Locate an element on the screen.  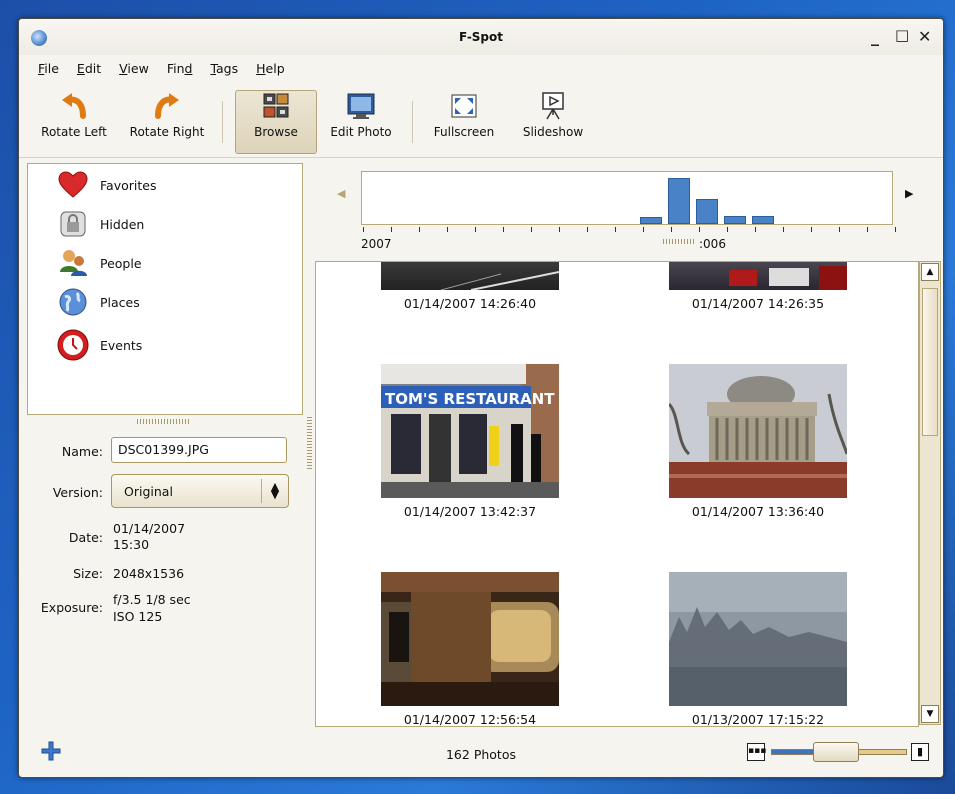
title-bar: F-Spot _ □ ✕ is located at coordinates (481, 37).